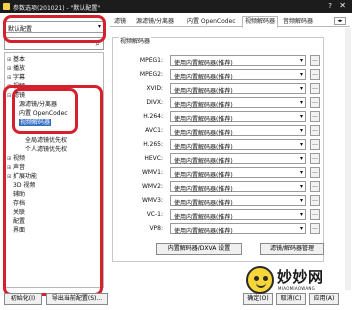 This screenshot has width=352, height=310. I want to click on tree-item-video-top: ⊞ 视频, so click(16, 87).